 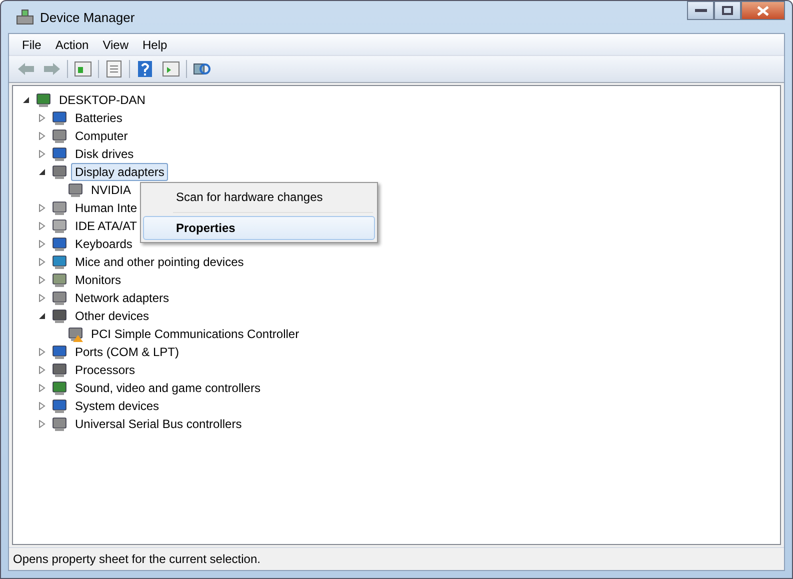 I want to click on minimize-button, so click(x=700, y=10).